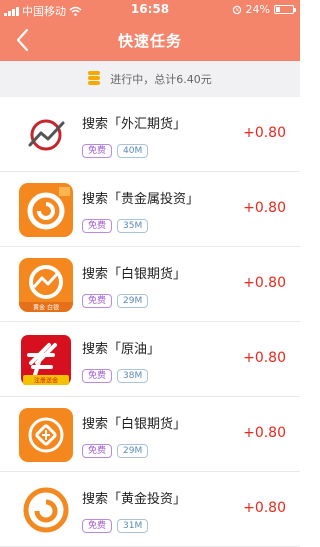 The width and height of the screenshot is (320, 547). Describe the element at coordinates (133, 526) in the screenshot. I see `size-badge: 31M` at that location.